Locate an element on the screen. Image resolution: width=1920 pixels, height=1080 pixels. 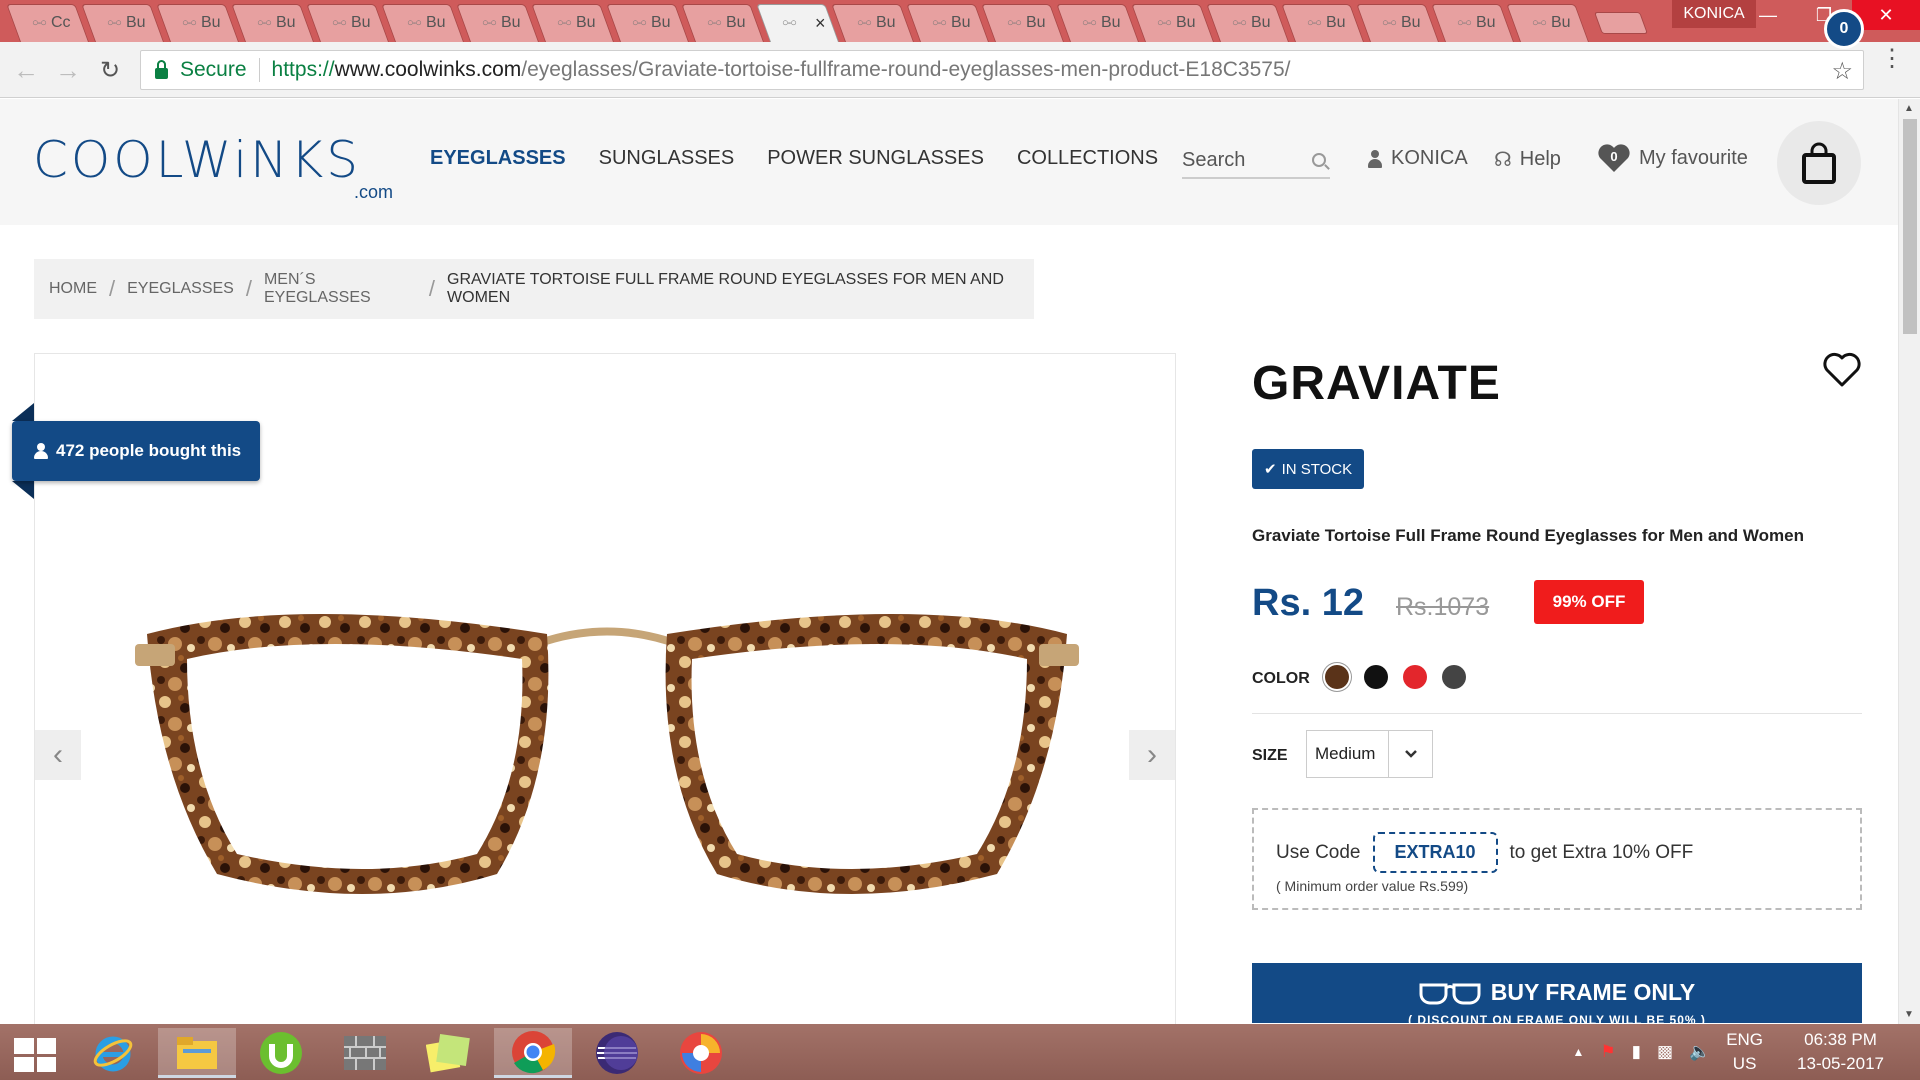
search-input: Search is located at coordinates (1256, 161).